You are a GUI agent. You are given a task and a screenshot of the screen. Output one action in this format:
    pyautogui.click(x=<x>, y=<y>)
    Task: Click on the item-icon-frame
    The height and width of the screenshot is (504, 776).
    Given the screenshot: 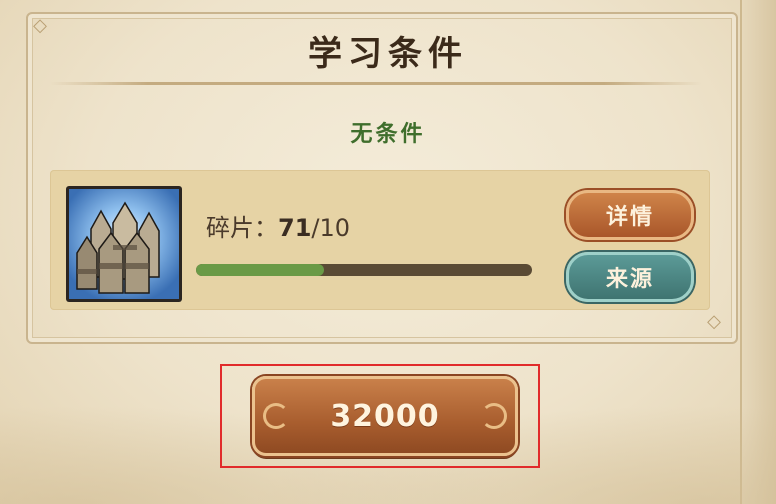 What is the action you would take?
    pyautogui.click(x=124, y=244)
    